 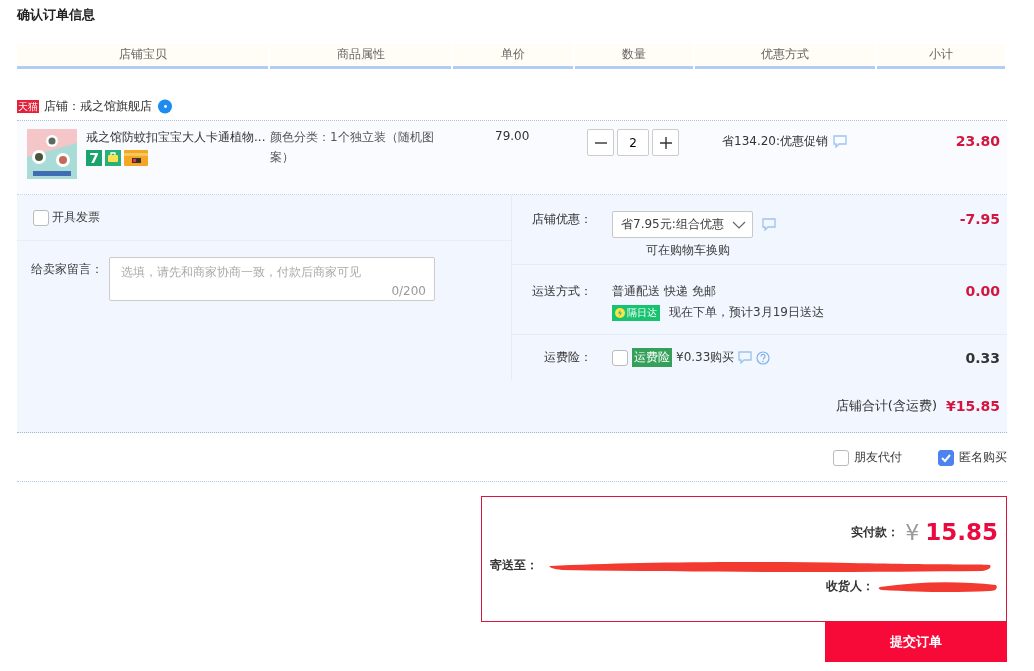 I want to click on insurance-tag: 运费险, so click(x=652, y=357).